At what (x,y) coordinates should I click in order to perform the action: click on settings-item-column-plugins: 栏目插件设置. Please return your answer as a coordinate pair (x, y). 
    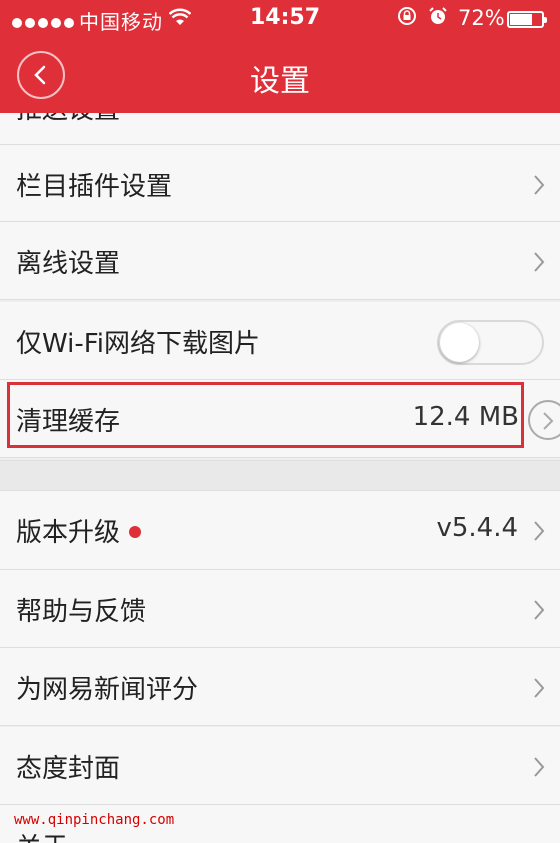
    Looking at the image, I should click on (280, 183).